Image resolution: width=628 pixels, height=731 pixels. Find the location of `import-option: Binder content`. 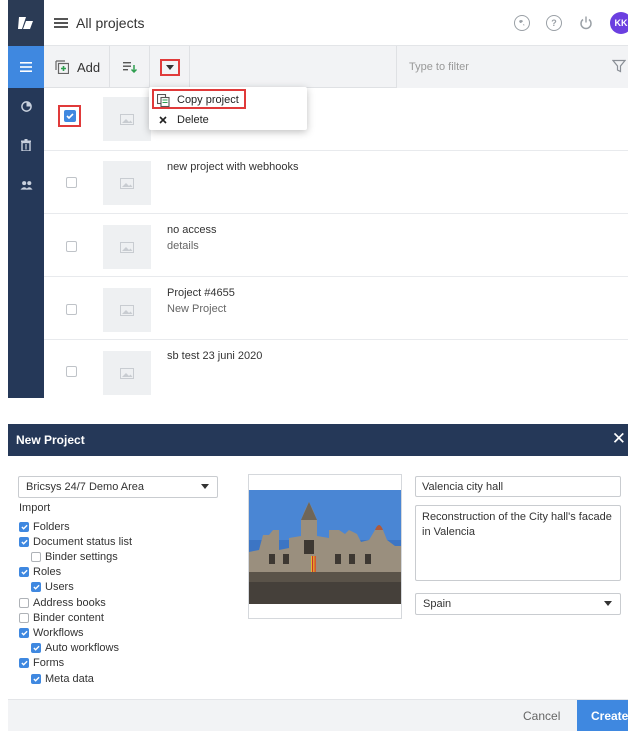

import-option: Binder content is located at coordinates (61, 617).